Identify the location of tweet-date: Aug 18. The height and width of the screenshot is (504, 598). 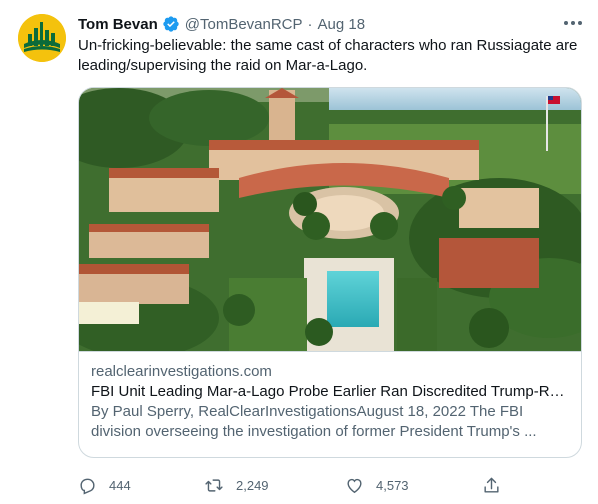
(342, 24).